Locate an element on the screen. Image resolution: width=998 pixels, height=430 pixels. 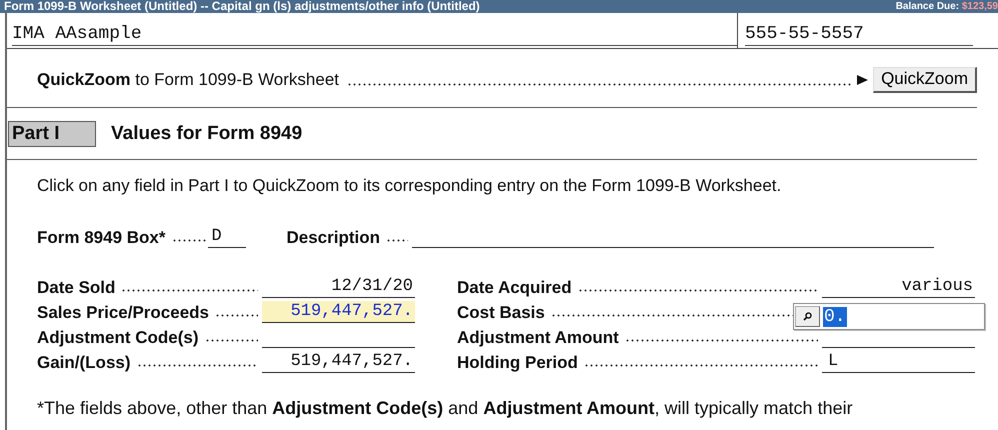
field-label: Gain/(Loss) is located at coordinates (84, 363).